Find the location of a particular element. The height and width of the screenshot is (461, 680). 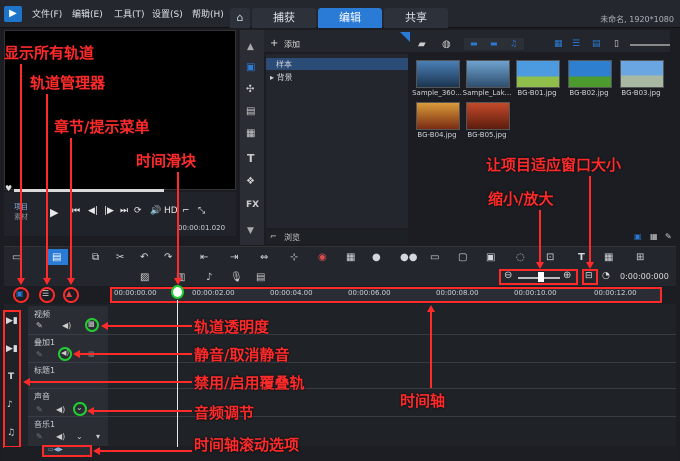

next-frame-icon: |▶ is located at coordinates (109, 211).